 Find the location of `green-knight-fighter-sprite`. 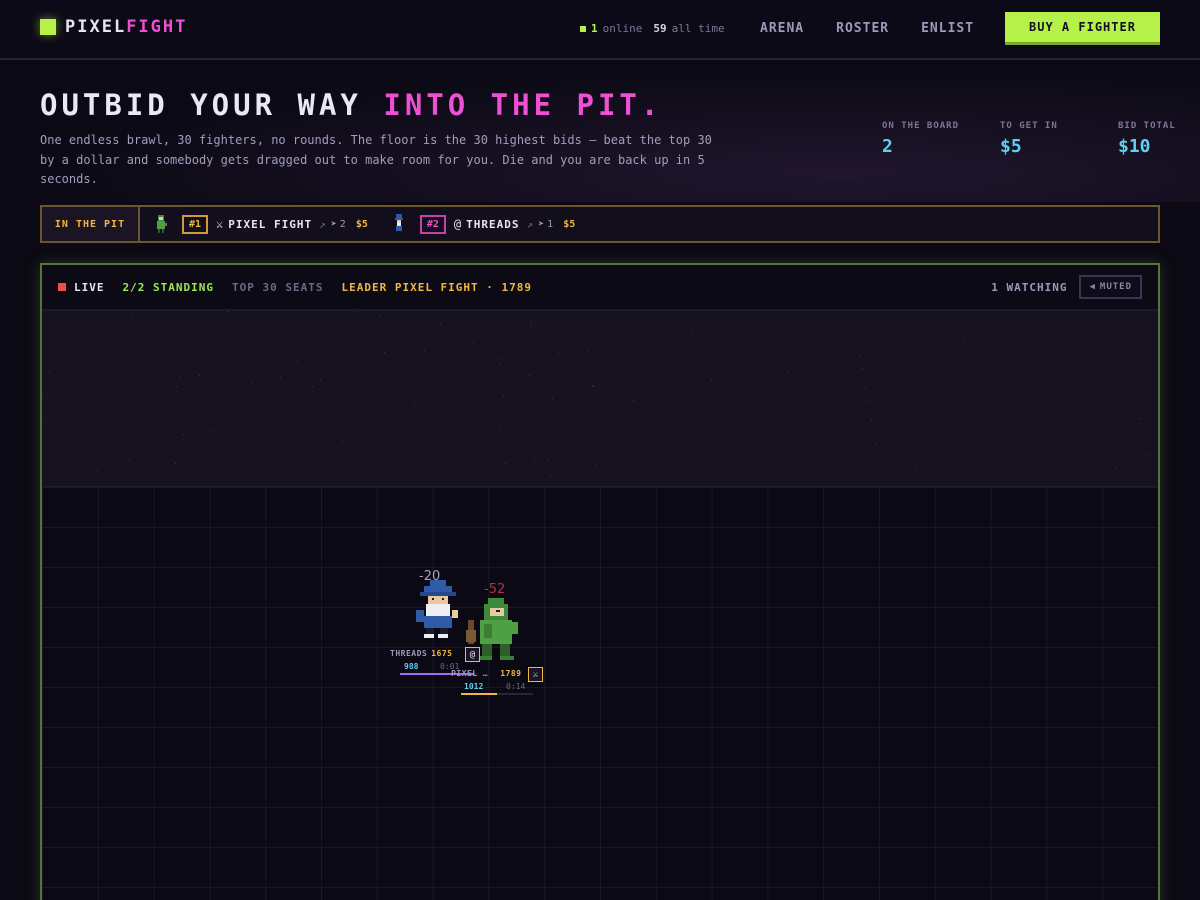

green-knight-fighter-sprite is located at coordinates (493, 631).